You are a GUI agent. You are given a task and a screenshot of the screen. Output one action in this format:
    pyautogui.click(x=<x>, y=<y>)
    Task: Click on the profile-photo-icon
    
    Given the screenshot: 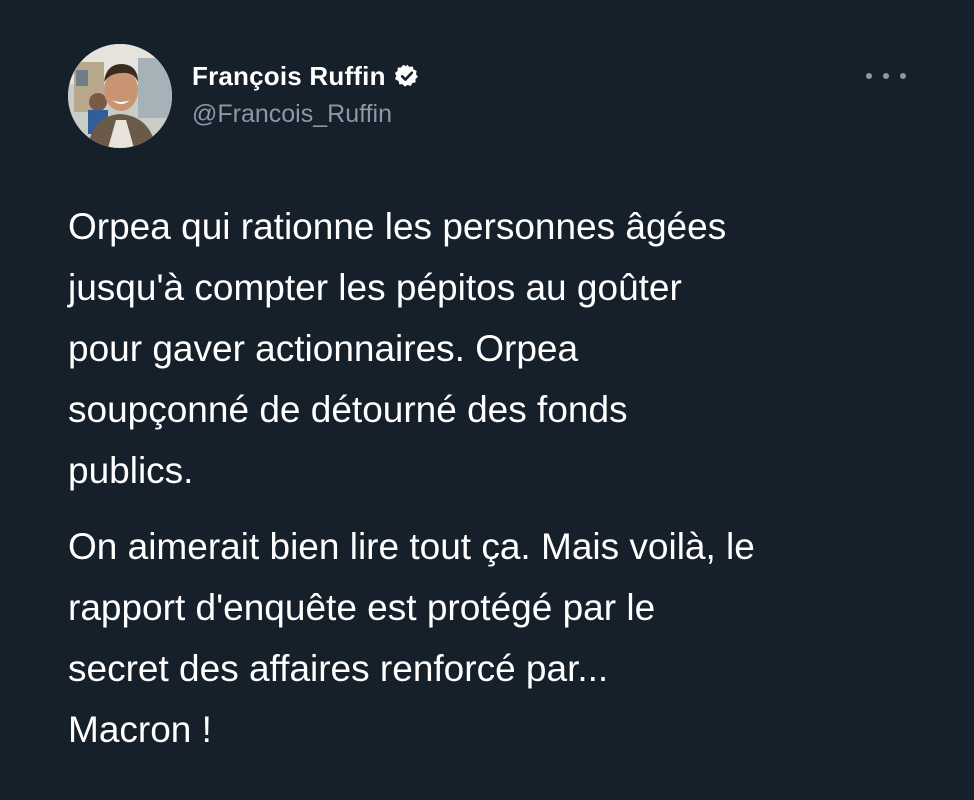 What is the action you would take?
    pyautogui.click(x=120, y=96)
    